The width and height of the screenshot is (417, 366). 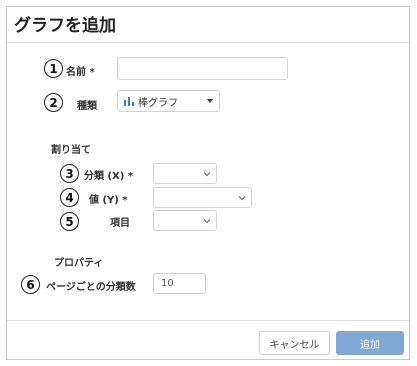 What do you see at coordinates (69, 173) in the screenshot?
I see `marker-3: 3` at bounding box center [69, 173].